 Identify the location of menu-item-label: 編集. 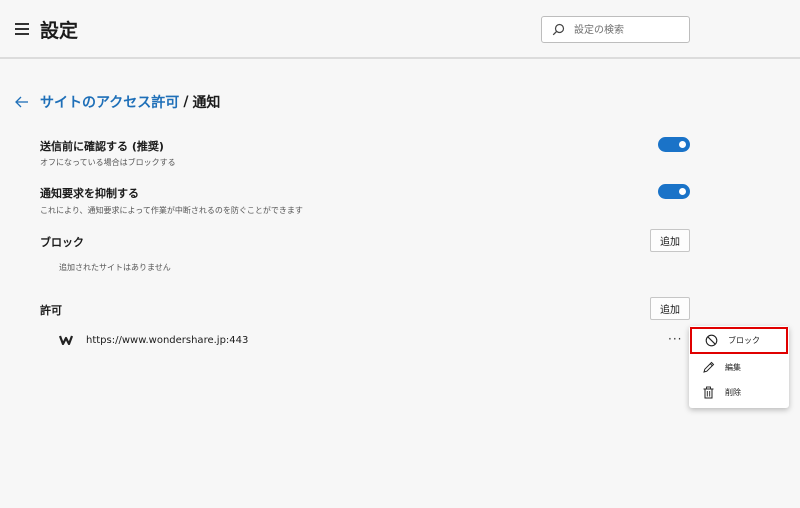
(733, 367).